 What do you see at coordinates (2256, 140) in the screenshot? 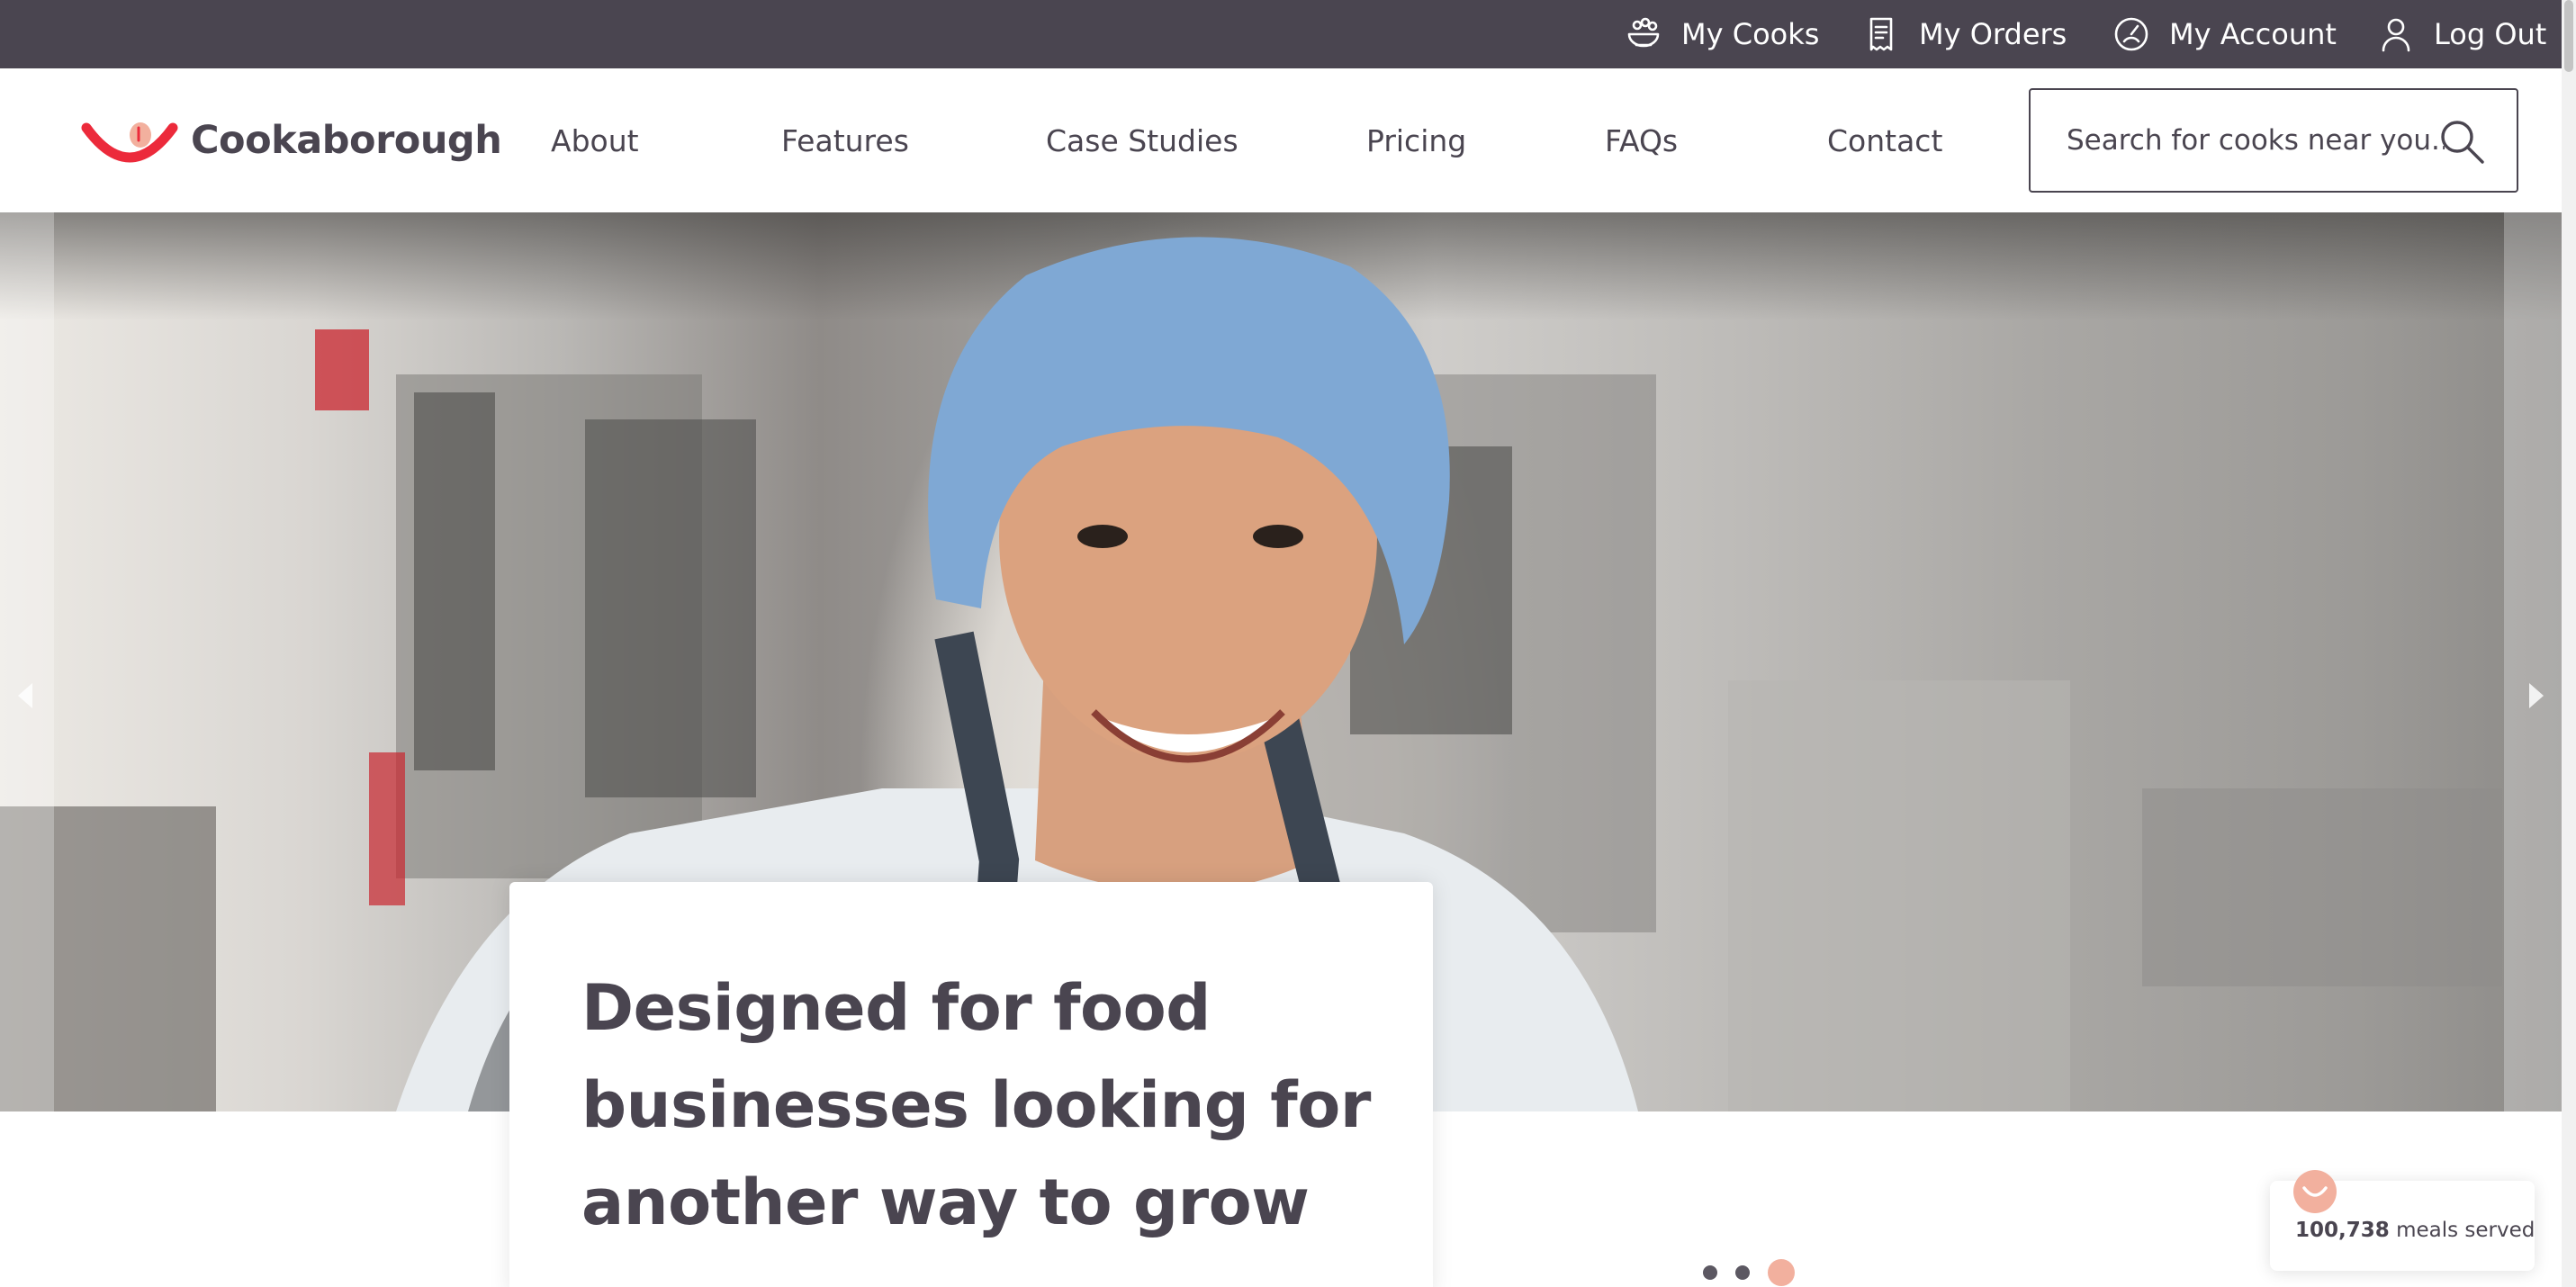
I see `search-input` at bounding box center [2256, 140].